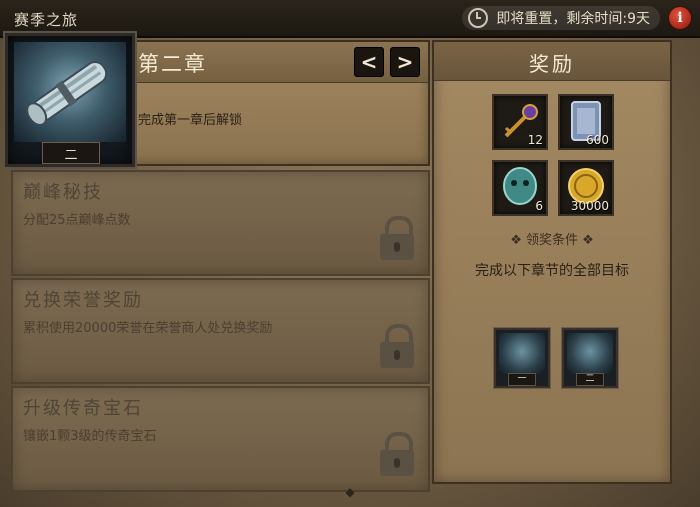  What do you see at coordinates (680, 18) in the screenshot?
I see `info-icon: i` at bounding box center [680, 18].